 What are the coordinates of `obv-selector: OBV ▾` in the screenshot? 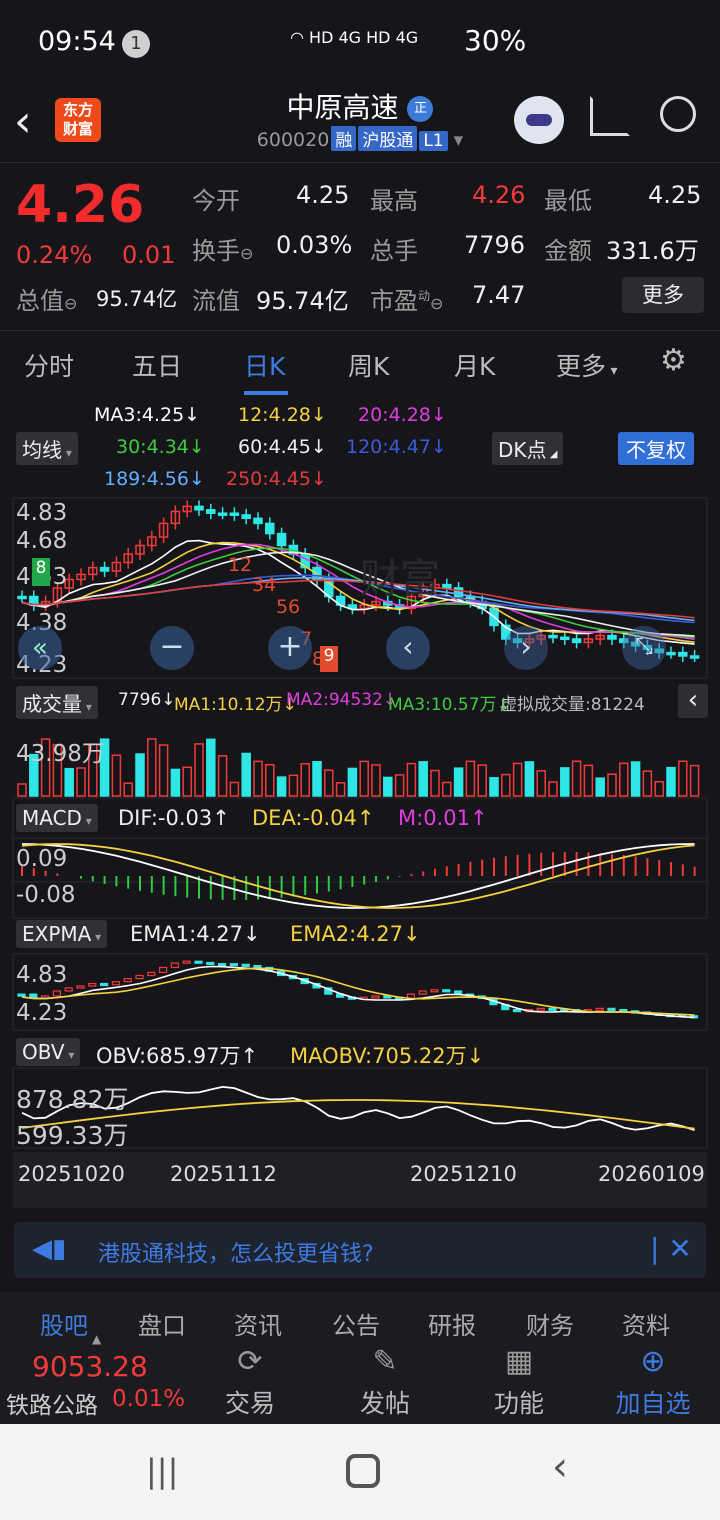 It's located at (48, 1052).